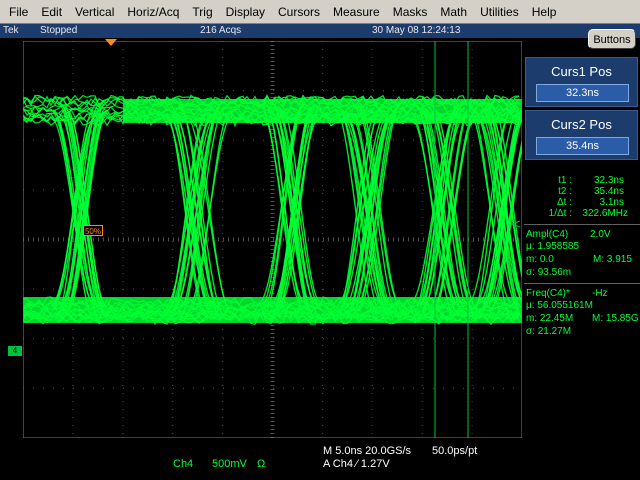  Describe the element at coordinates (93, 230) in the screenshot. I see `trigger-level-marker: 50%` at that location.